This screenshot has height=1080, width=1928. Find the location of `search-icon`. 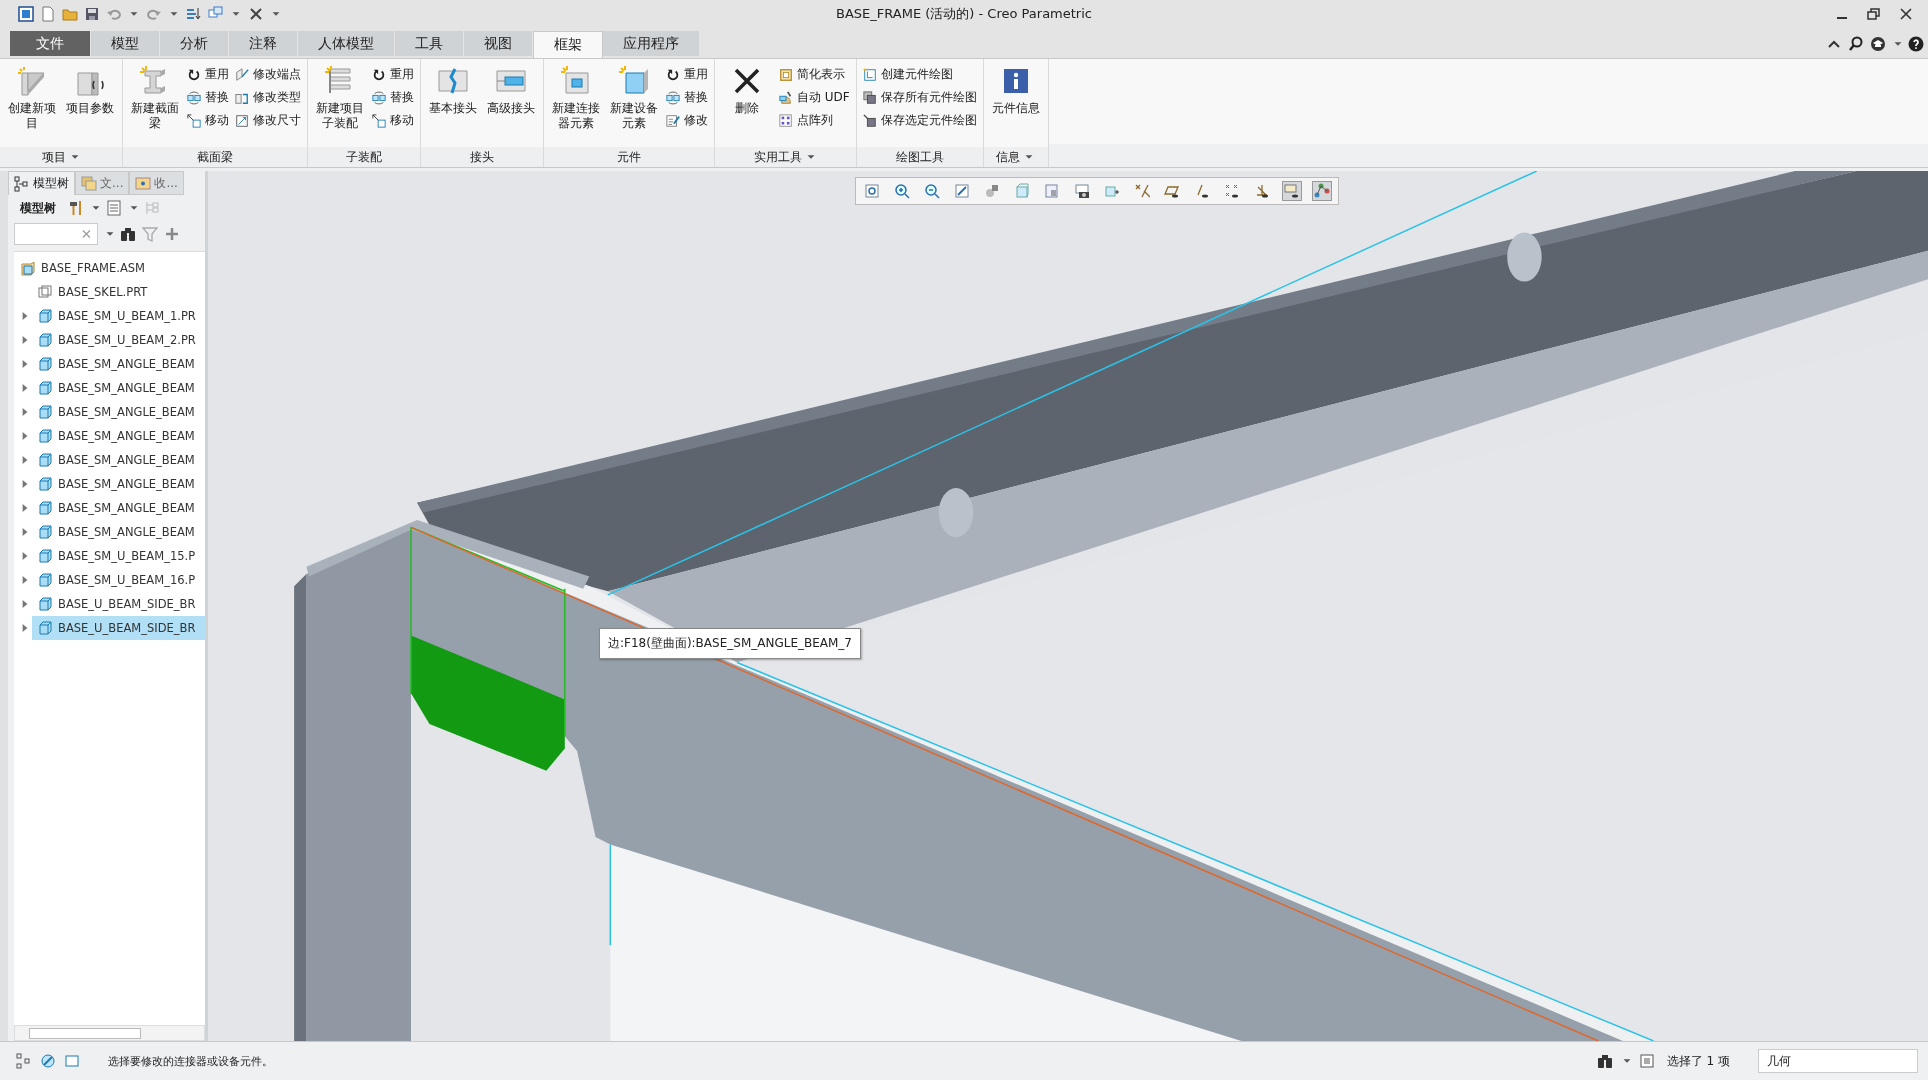

search-icon is located at coordinates (1856, 44).